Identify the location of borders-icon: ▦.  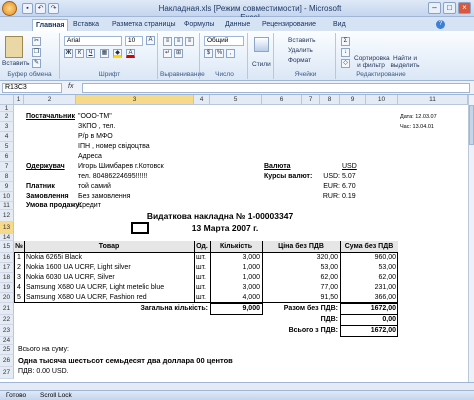
(104, 53).